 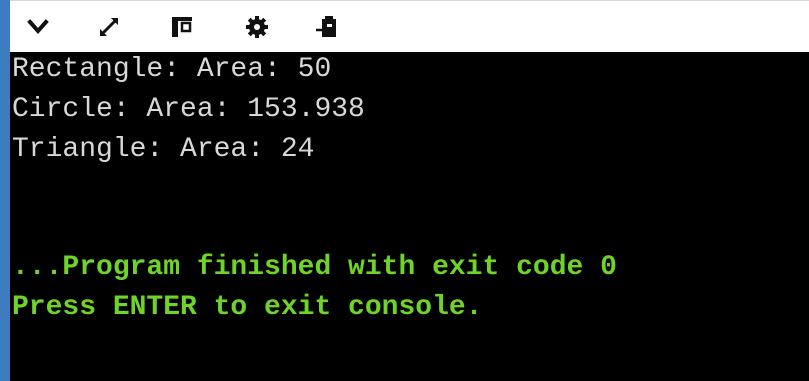 I want to click on console-toolbar, so click(x=409, y=26).